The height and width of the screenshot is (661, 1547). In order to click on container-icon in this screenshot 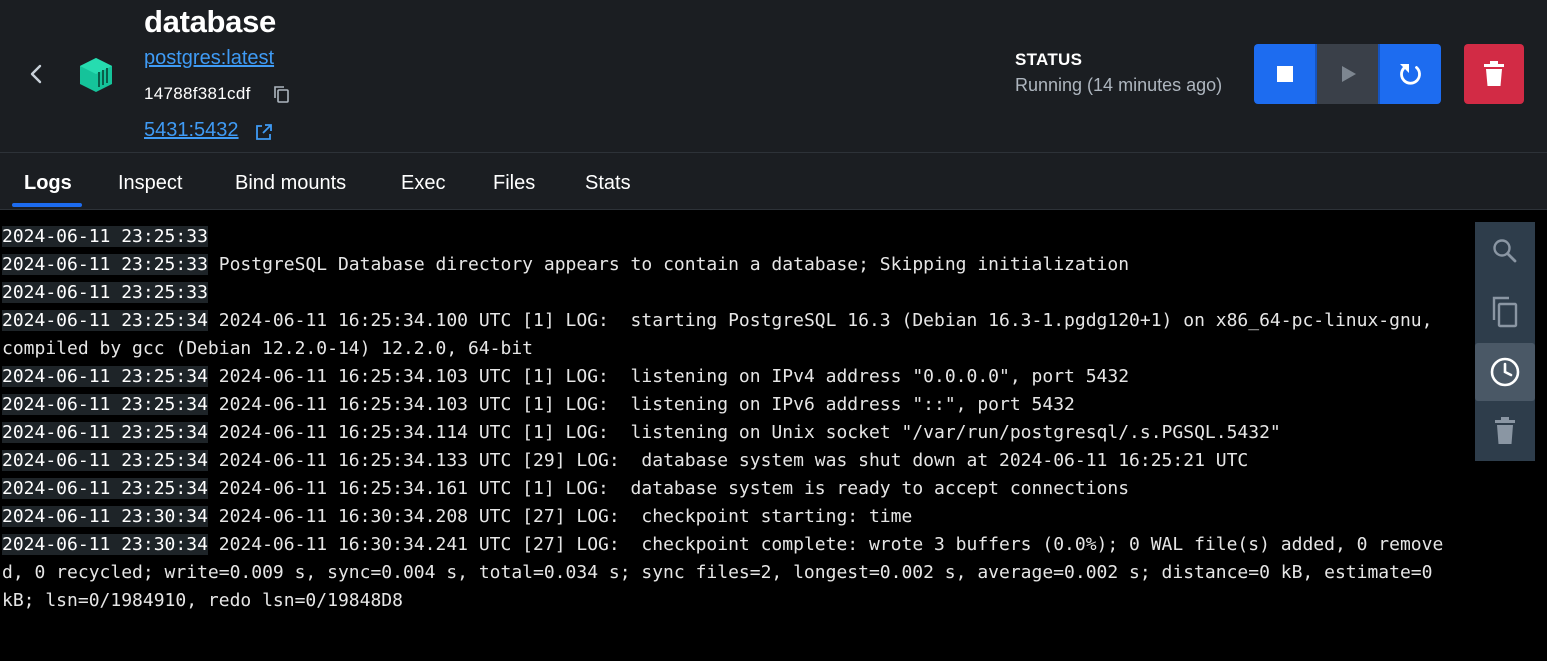, I will do `click(96, 75)`.